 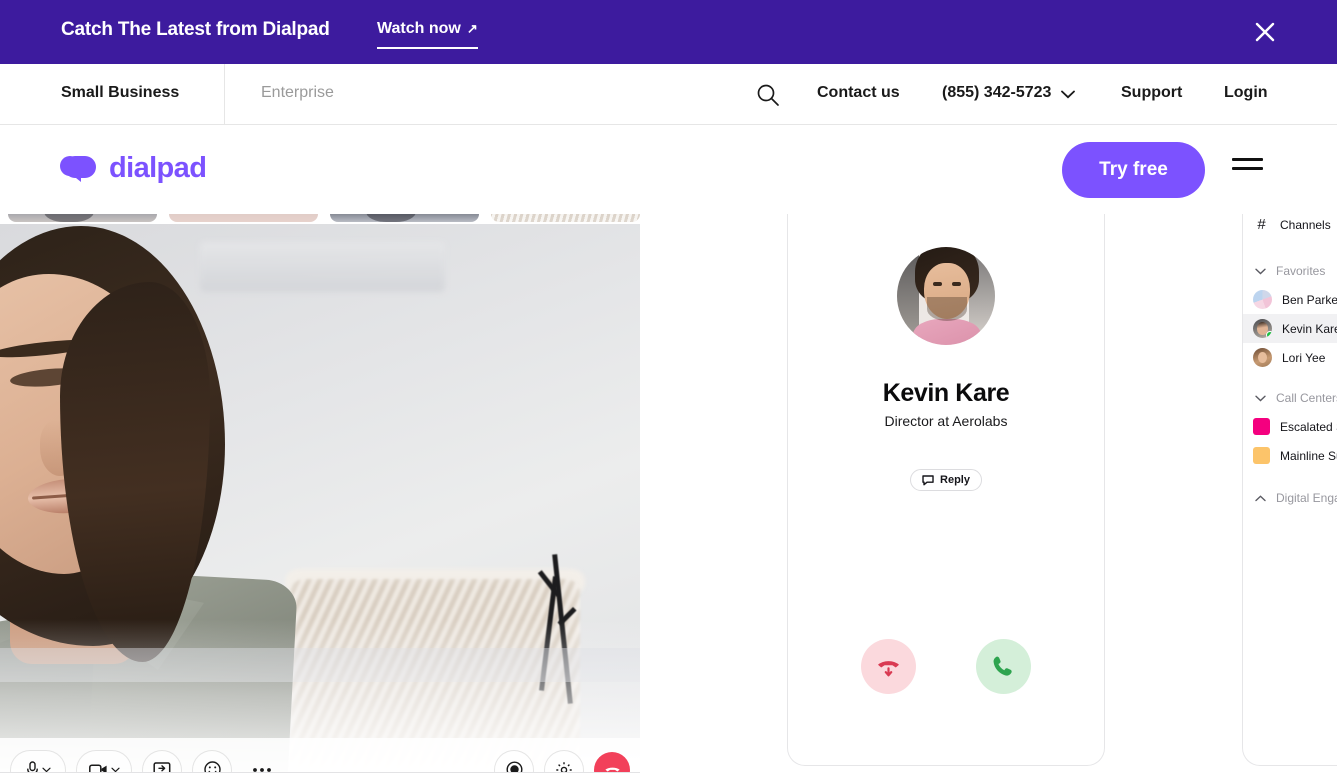 I want to click on sidebar-item-label: Mainline Sup, so click(x=1308, y=455).